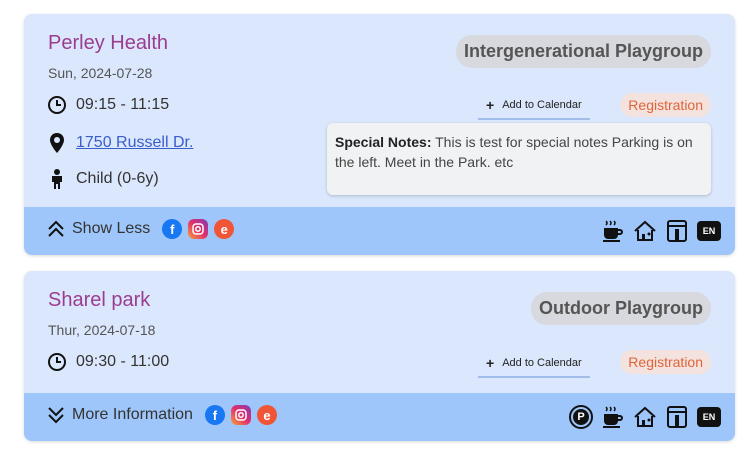 Image resolution: width=750 pixels, height=456 pixels. Describe the element at coordinates (132, 414) in the screenshot. I see `toggle-label: More Information` at that location.